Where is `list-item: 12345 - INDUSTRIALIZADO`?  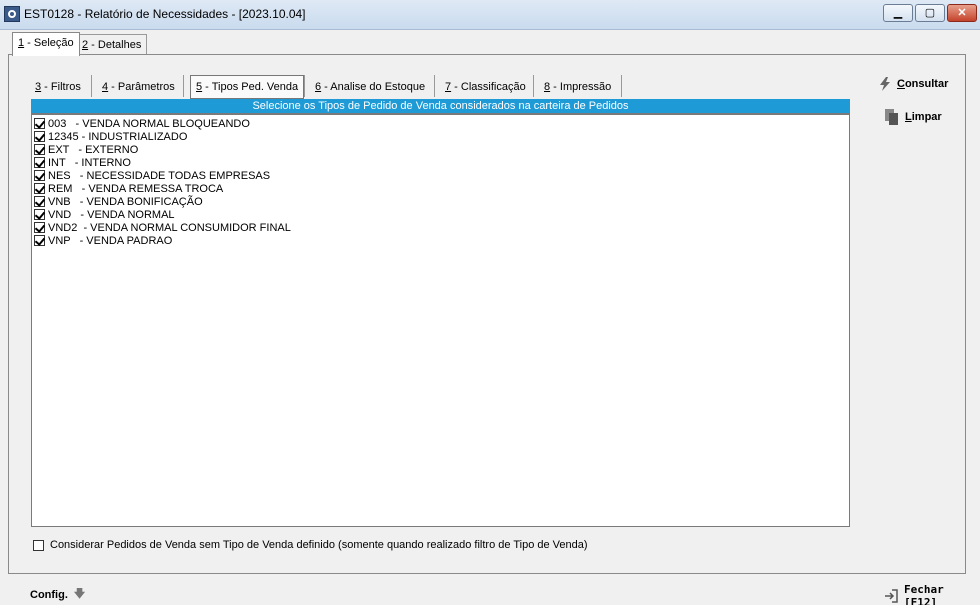 list-item: 12345 - INDUSTRIALIZADO is located at coordinates (110, 136).